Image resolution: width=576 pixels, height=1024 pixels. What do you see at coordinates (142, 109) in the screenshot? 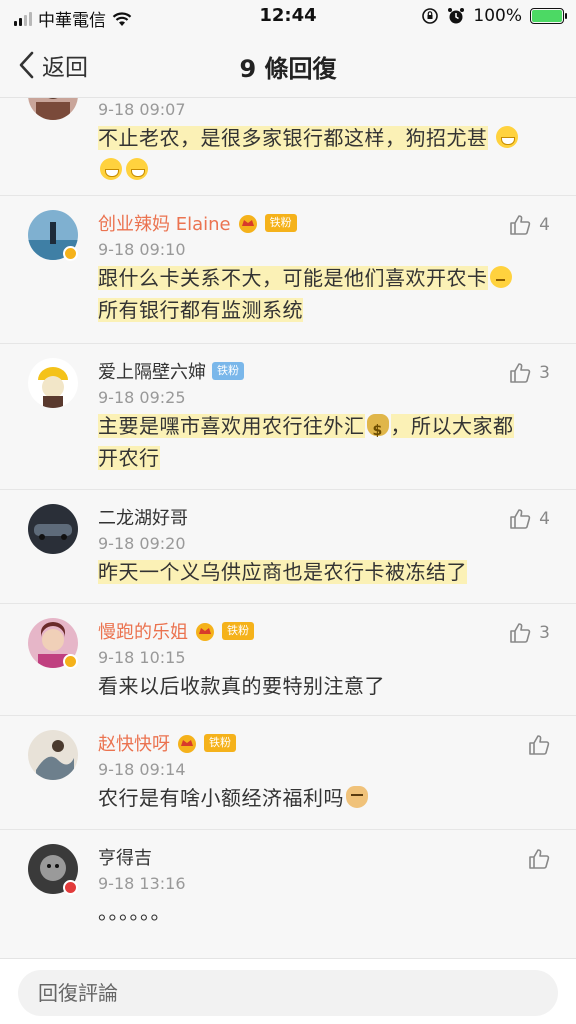
I see `comment-date: 9-18 09:07` at bounding box center [142, 109].